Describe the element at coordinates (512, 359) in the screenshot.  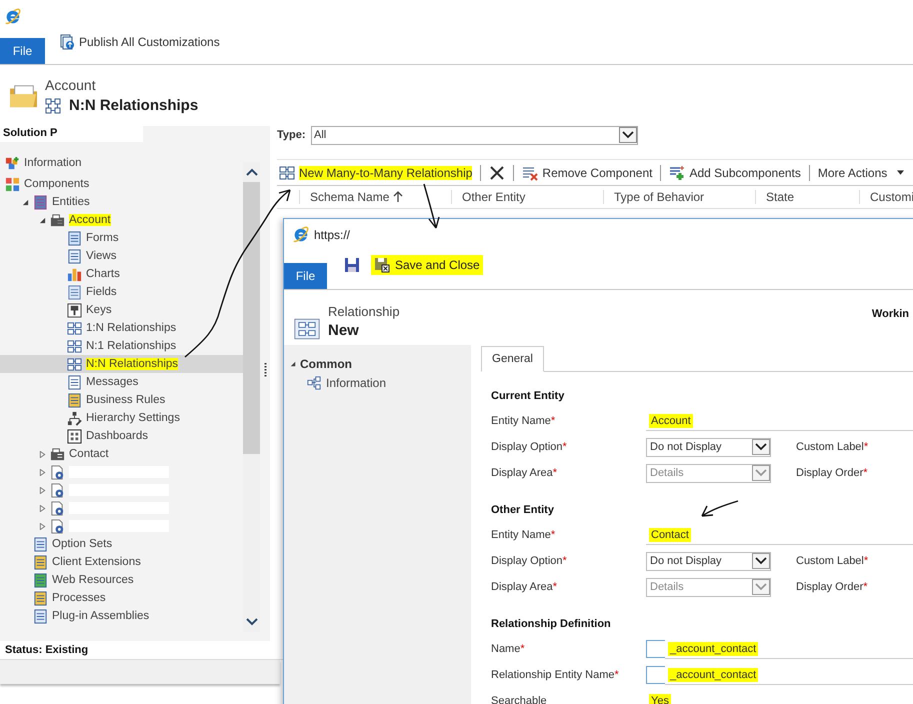
I see `form-tab: General` at that location.